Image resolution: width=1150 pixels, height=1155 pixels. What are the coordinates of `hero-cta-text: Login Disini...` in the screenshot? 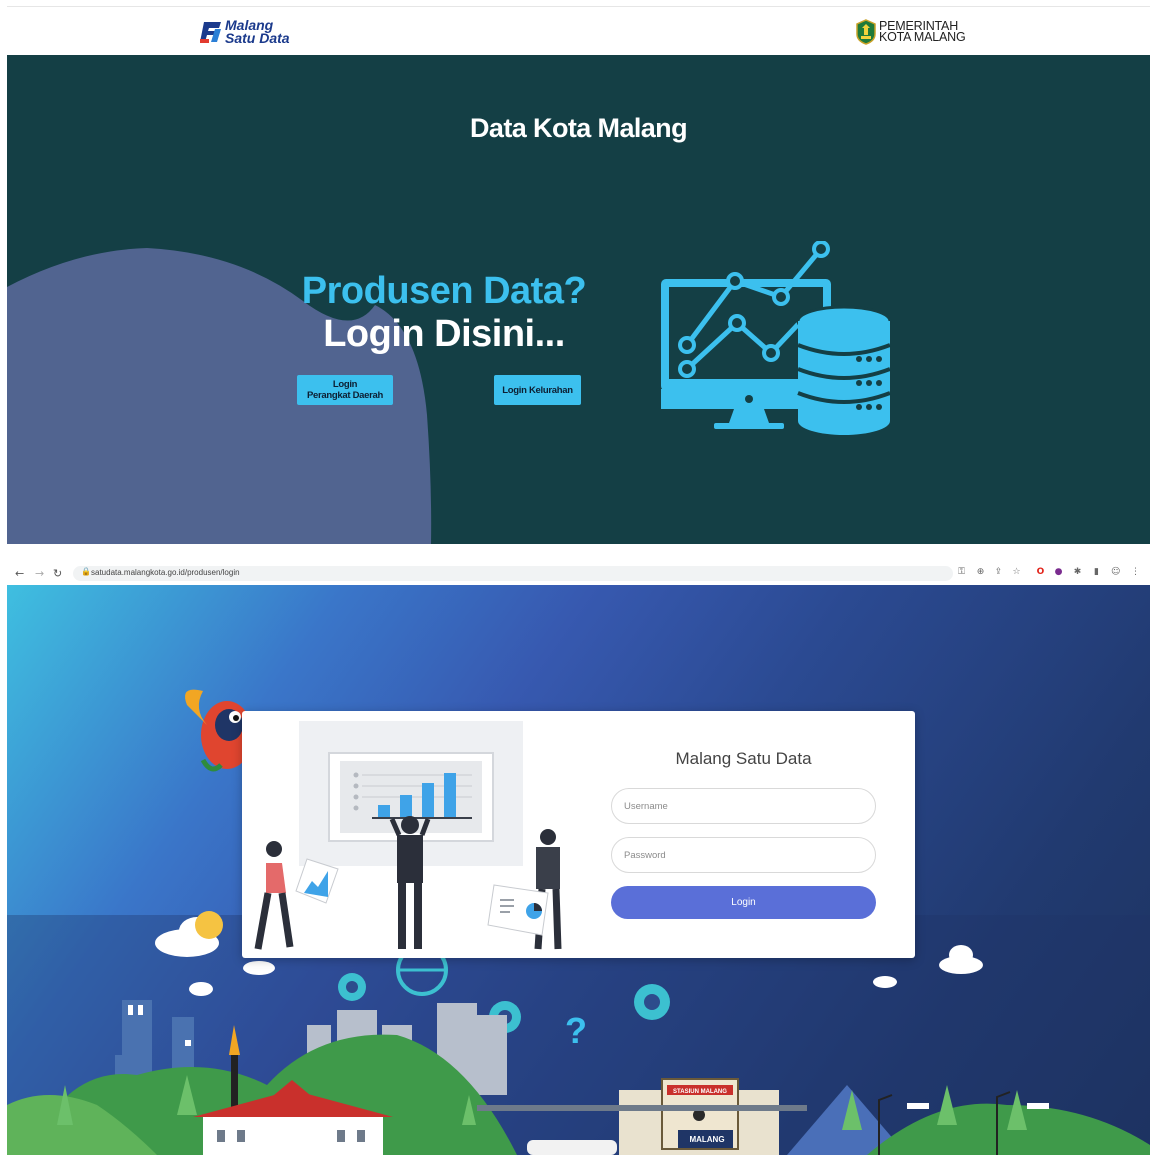 It's located at (444, 334).